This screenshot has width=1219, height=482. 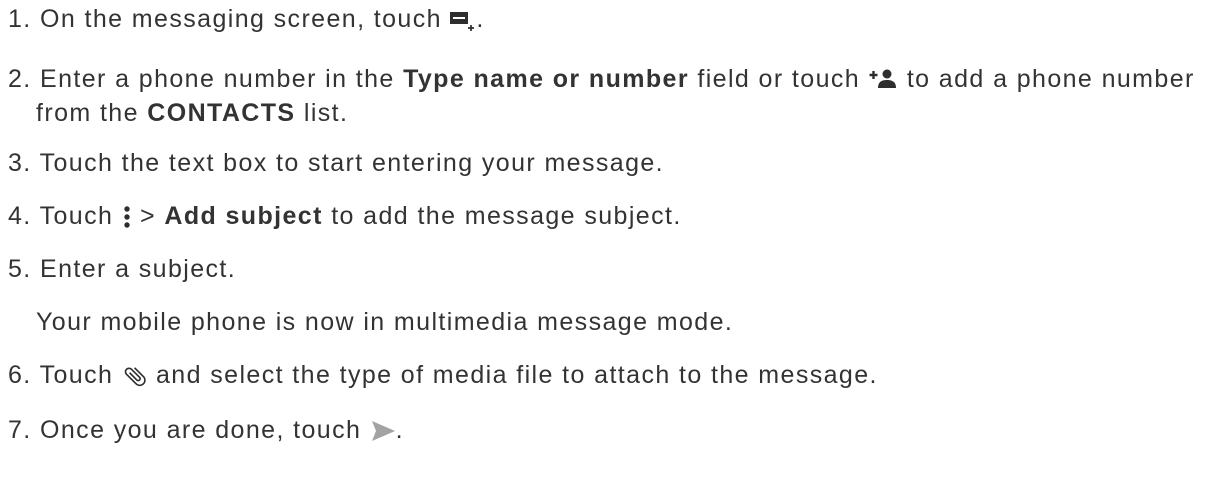 What do you see at coordinates (87, 113) in the screenshot?
I see `step-text: from the` at bounding box center [87, 113].